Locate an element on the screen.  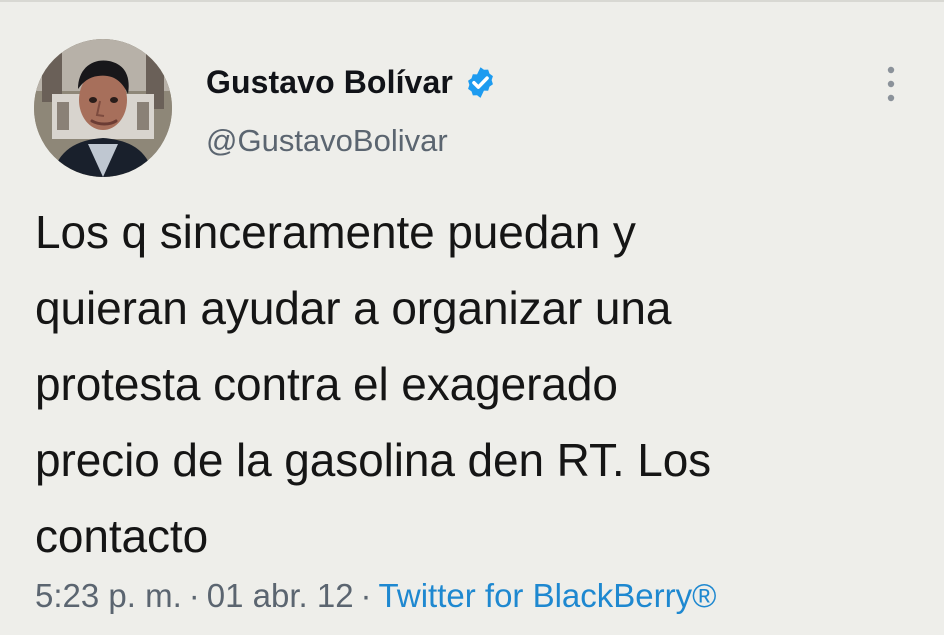
profile-photo is located at coordinates (103, 108).